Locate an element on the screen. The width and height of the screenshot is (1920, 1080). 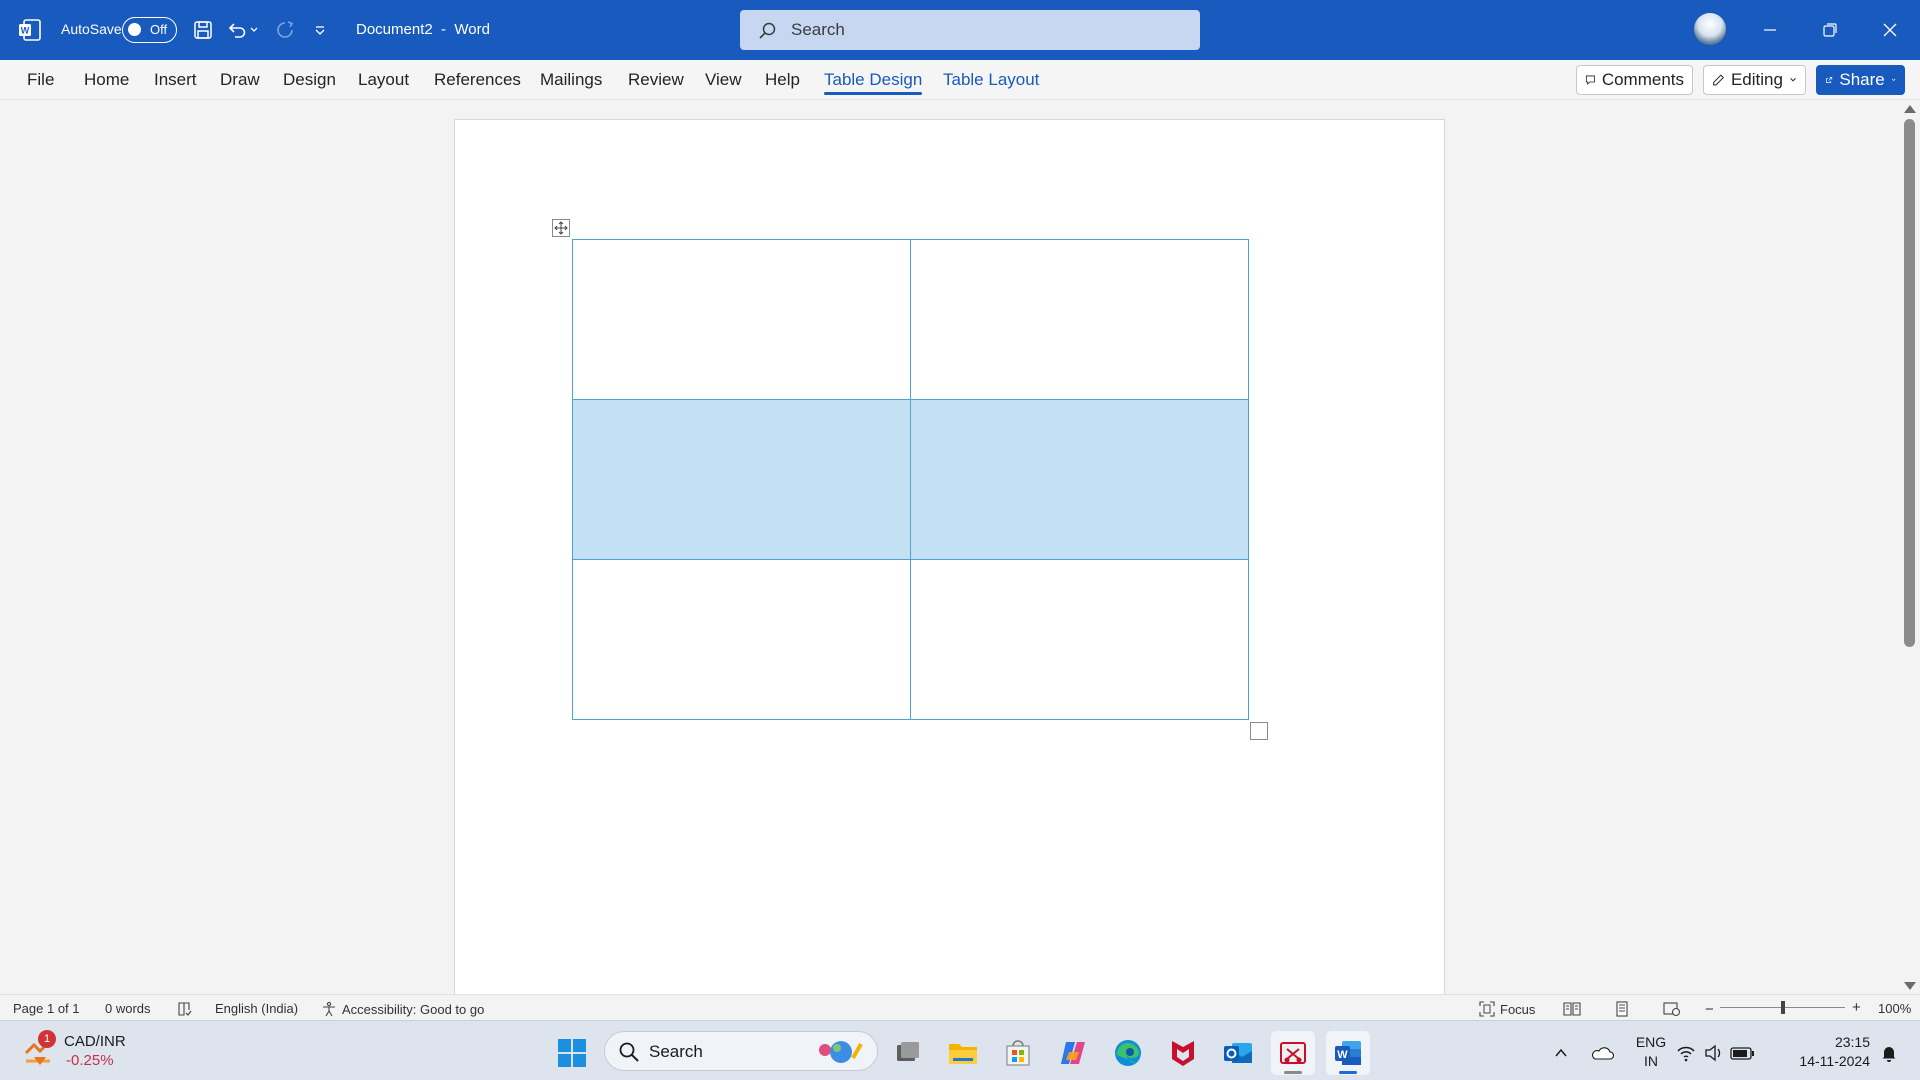
editing-mode-button: Editing is located at coordinates (1754, 80).